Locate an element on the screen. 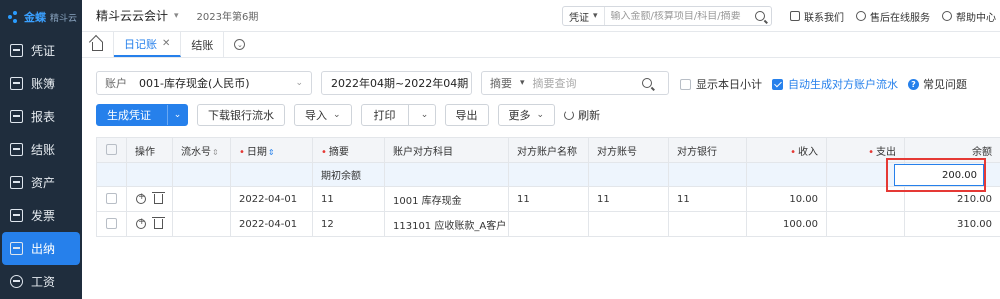 Image resolution: width=1000 pixels, height=299 pixels. daily-subtotal-checkbox: 显示本日小计 is located at coordinates (721, 84).